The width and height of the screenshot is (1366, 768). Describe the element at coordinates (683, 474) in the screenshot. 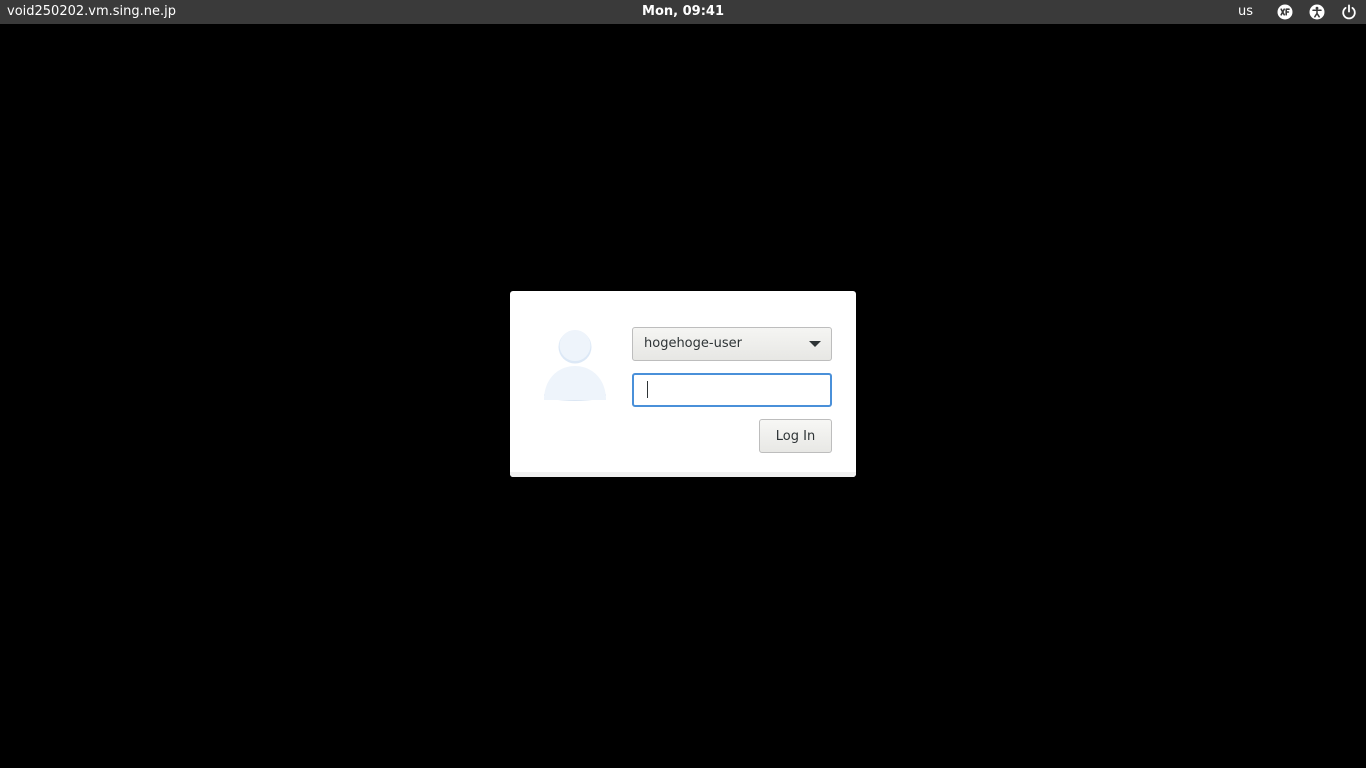

I see `dialog-bottom-edge` at that location.